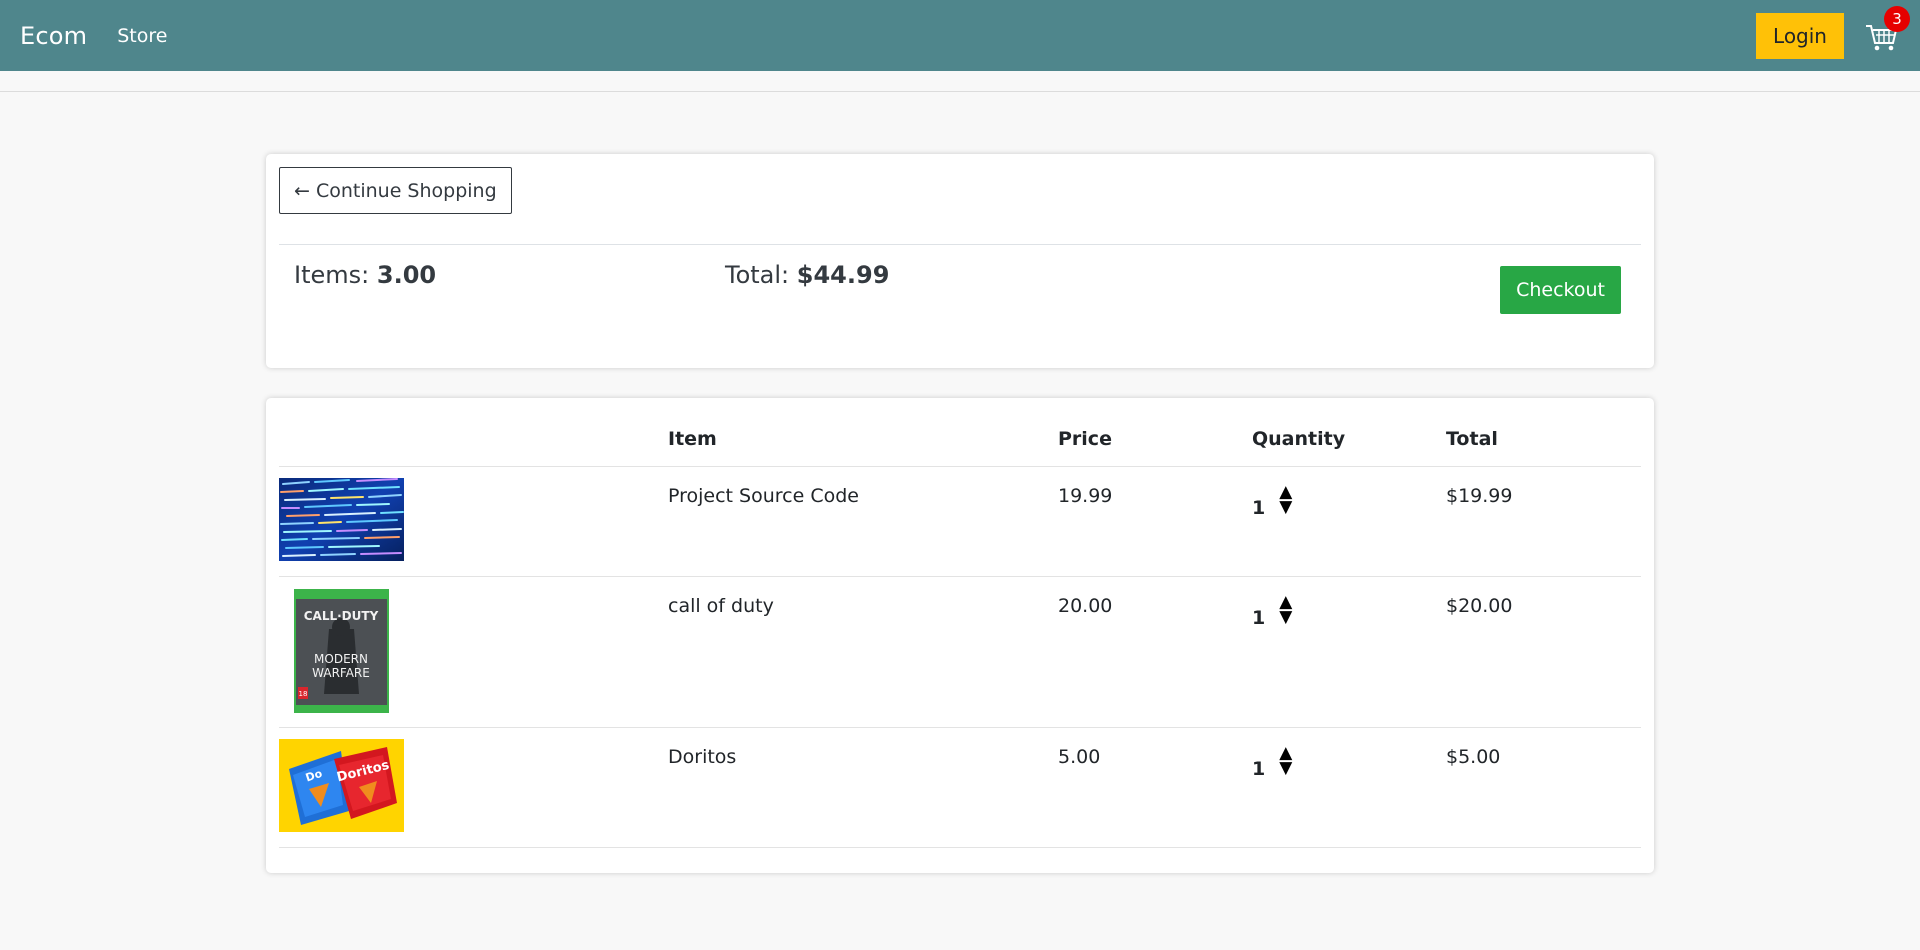 The width and height of the screenshot is (1920, 950). I want to click on row-price: 19.99, so click(1085, 496).